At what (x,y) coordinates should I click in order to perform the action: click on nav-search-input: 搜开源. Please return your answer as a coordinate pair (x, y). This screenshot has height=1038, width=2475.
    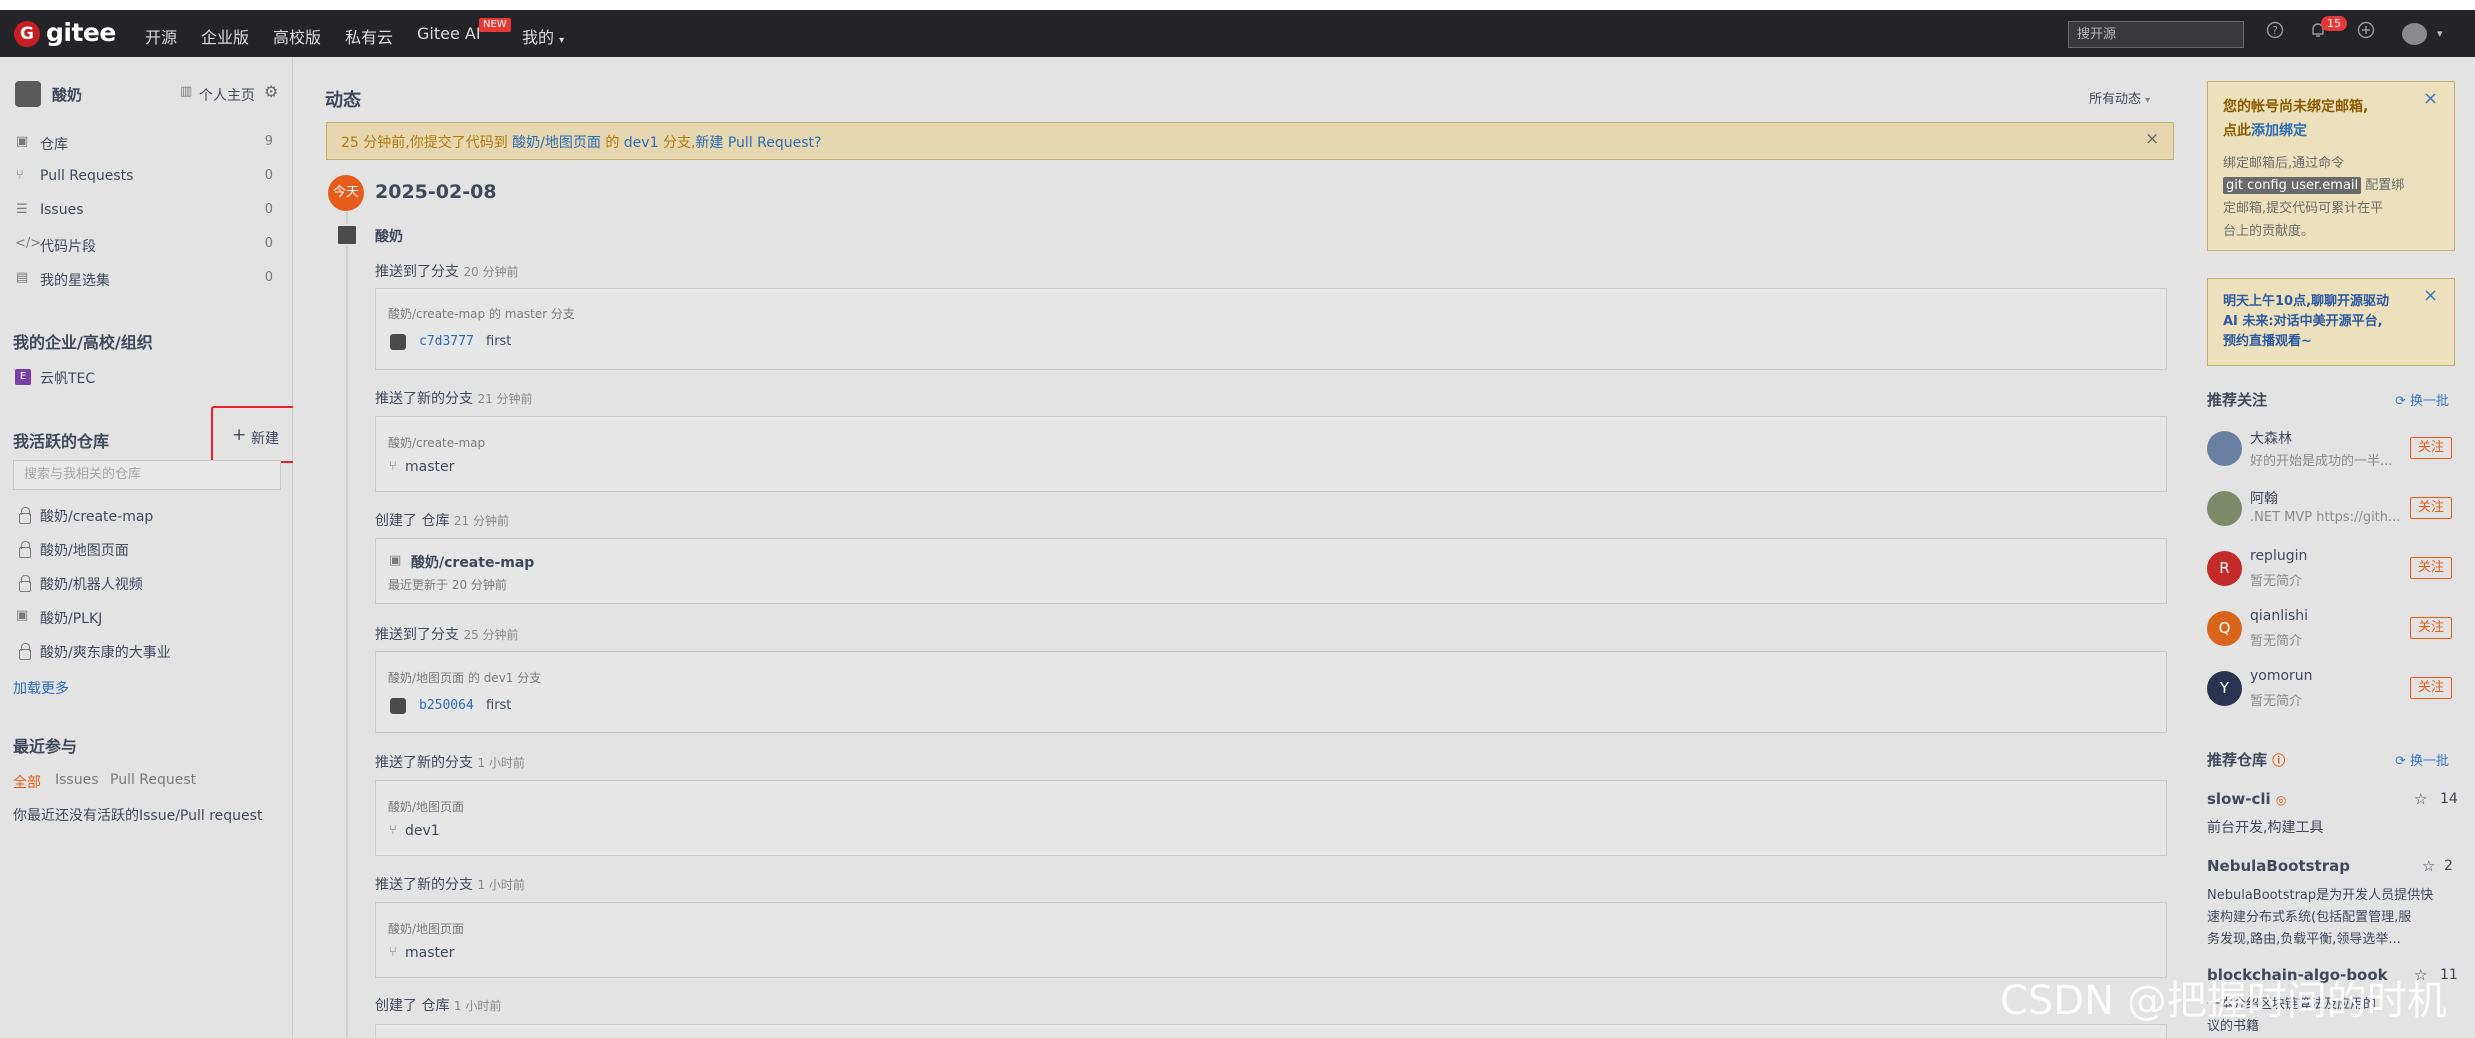
    Looking at the image, I should click on (2156, 34).